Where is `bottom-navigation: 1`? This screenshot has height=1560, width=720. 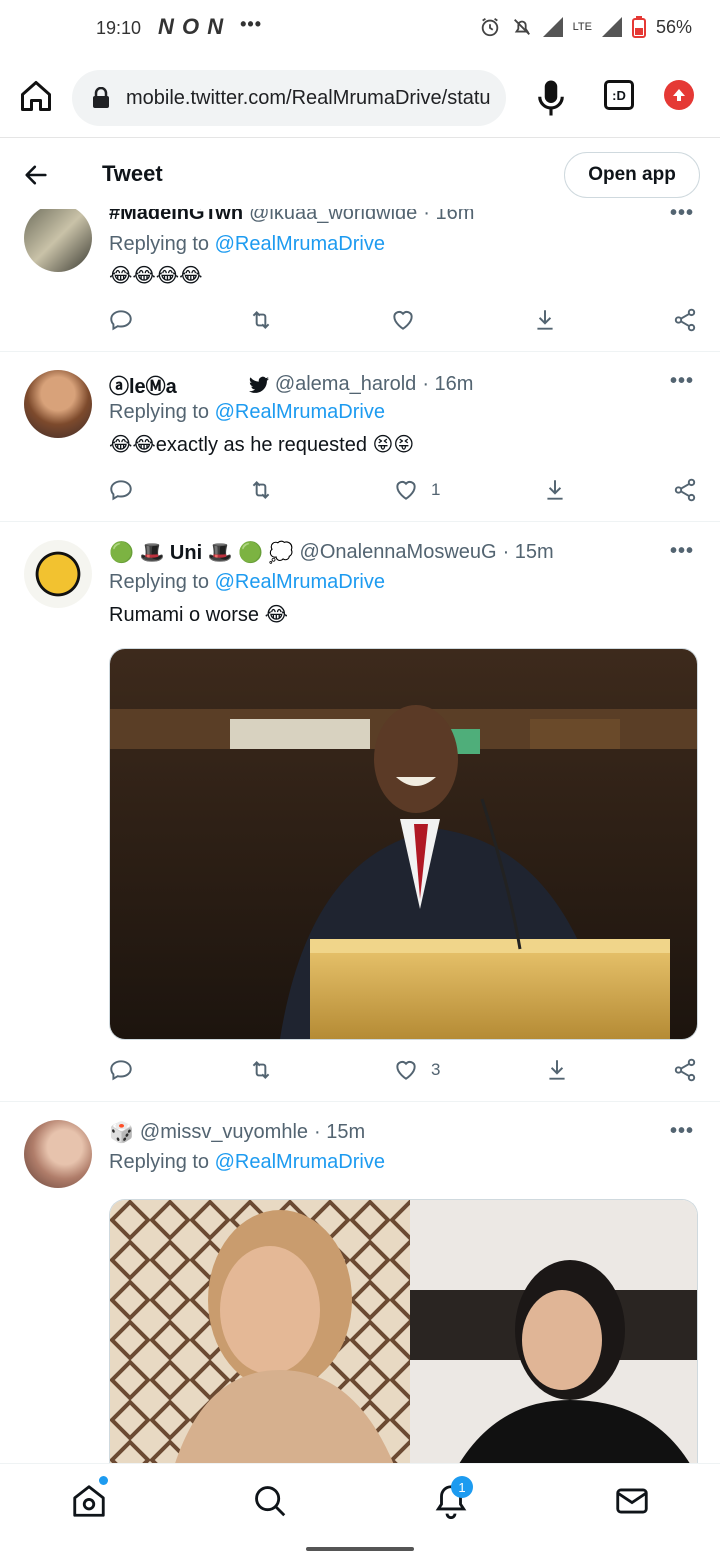 bottom-navigation: 1 is located at coordinates (360, 1500).